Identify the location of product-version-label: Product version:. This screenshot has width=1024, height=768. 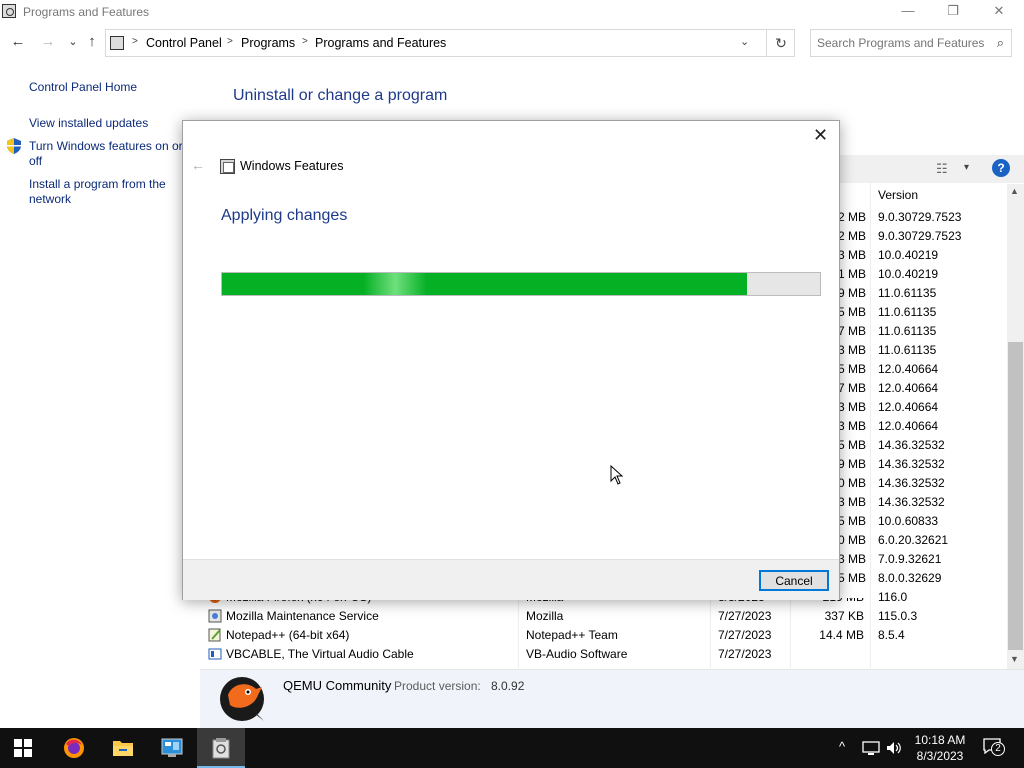
(437, 686).